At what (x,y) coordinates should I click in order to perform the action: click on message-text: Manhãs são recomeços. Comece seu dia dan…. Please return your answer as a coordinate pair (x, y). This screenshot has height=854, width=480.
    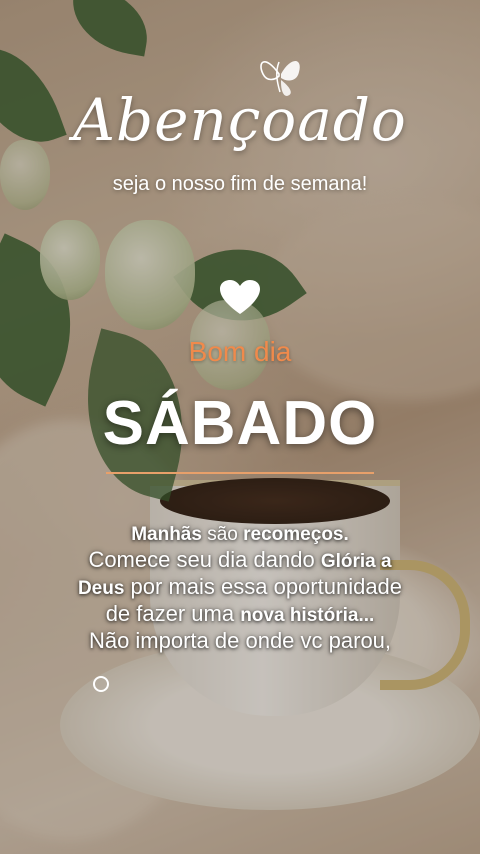
    Looking at the image, I should click on (240, 587).